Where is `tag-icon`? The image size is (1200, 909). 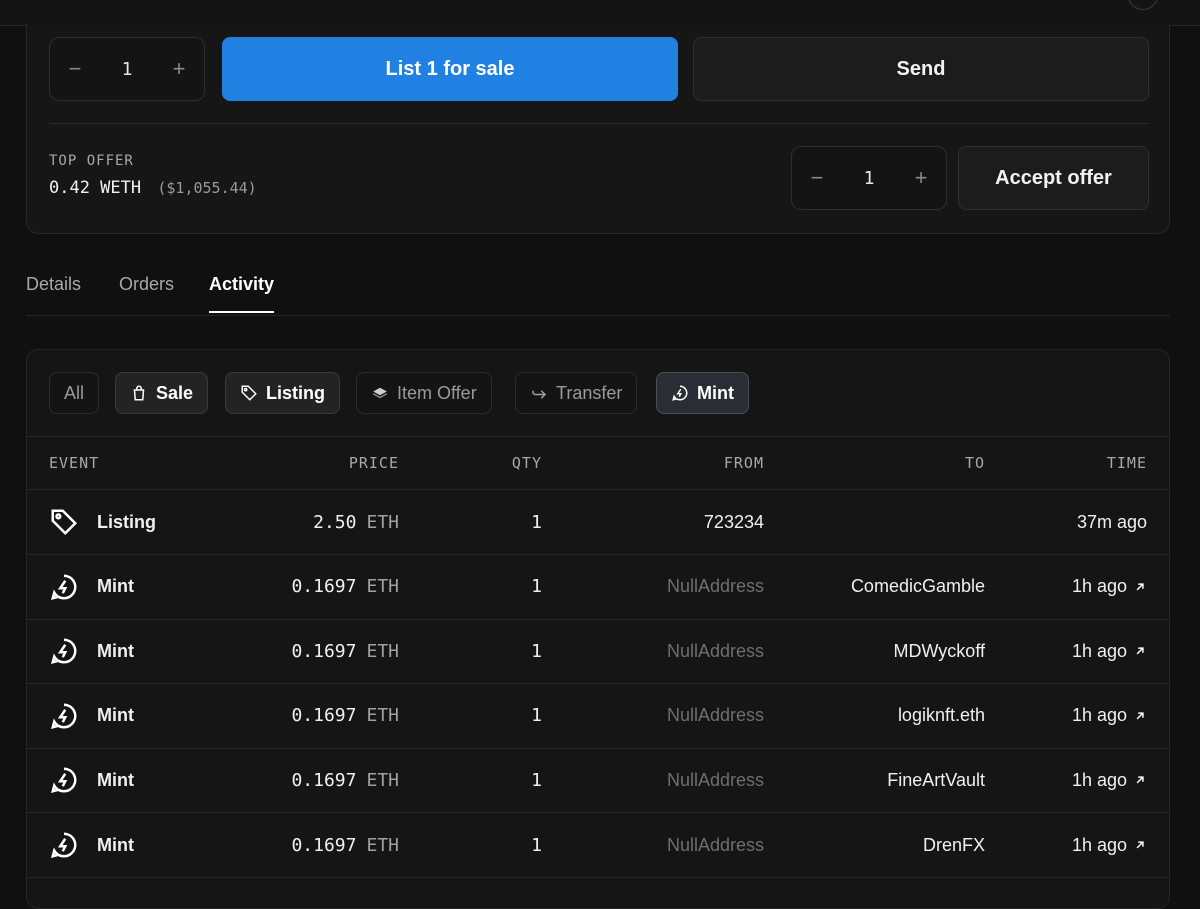
tag-icon is located at coordinates (64, 522).